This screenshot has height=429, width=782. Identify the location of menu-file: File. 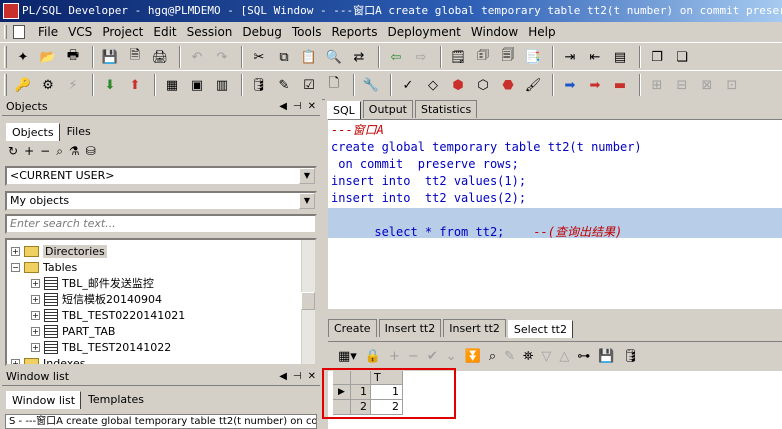
(48, 32).